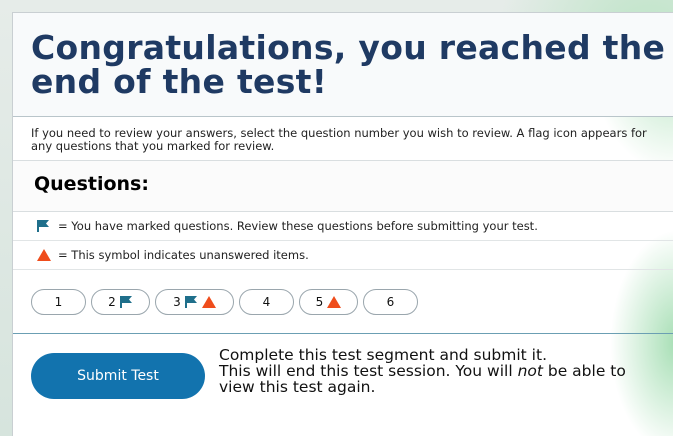 This screenshot has height=436, width=673. What do you see at coordinates (112, 301) in the screenshot?
I see `question-number: 2` at bounding box center [112, 301].